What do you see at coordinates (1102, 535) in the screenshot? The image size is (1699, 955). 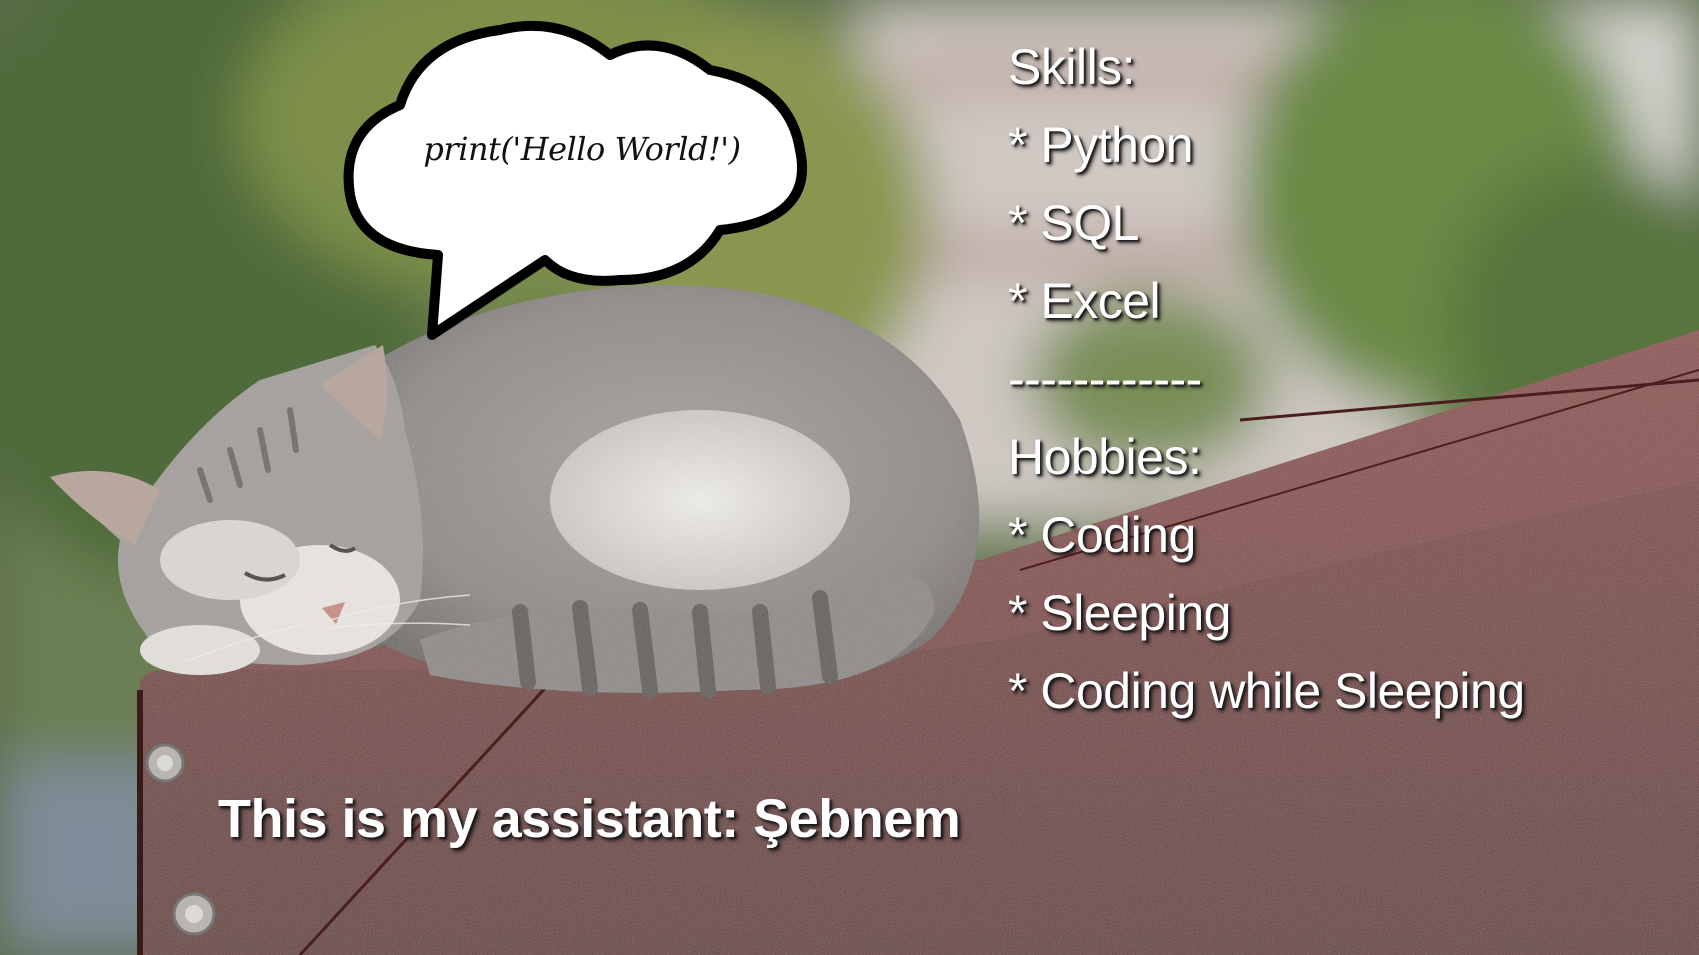 I see `profile-line-coding: * Coding` at bounding box center [1102, 535].